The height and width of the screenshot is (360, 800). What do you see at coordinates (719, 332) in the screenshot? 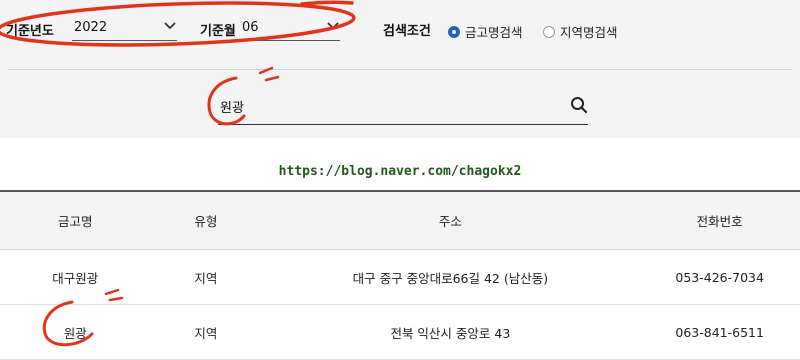
I see `cell-phone: 063-841-6511` at bounding box center [719, 332].